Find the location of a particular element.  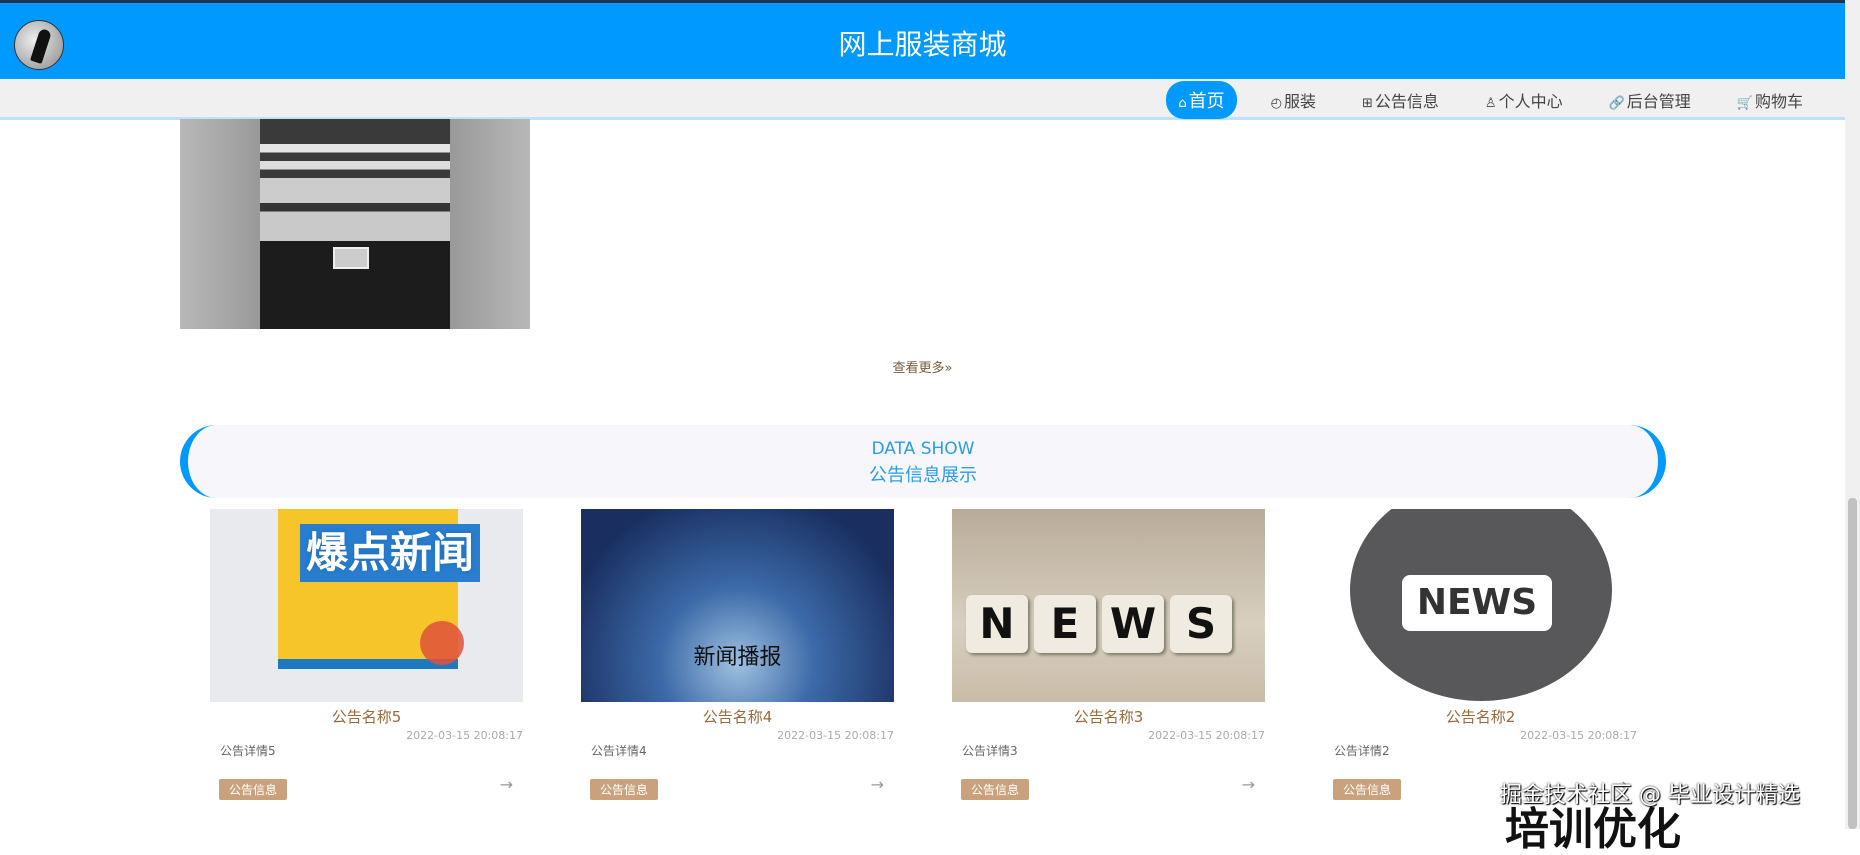

nav-label: 服装 is located at coordinates (1299, 101).